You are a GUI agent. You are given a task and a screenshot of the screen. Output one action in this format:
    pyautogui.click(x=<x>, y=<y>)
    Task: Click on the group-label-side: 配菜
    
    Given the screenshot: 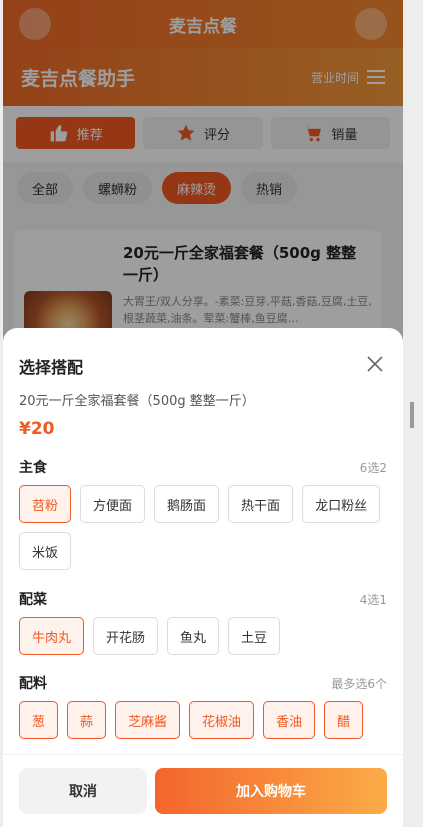 What is the action you would take?
    pyautogui.click(x=33, y=600)
    